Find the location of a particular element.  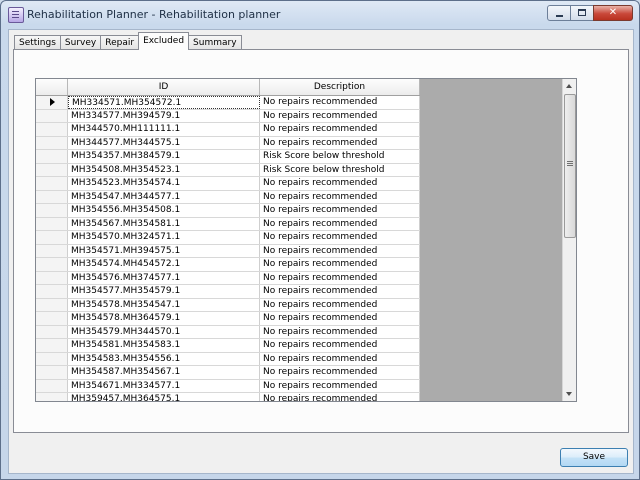

id-cell: MH359457.MH364575.1 is located at coordinates (164, 397).